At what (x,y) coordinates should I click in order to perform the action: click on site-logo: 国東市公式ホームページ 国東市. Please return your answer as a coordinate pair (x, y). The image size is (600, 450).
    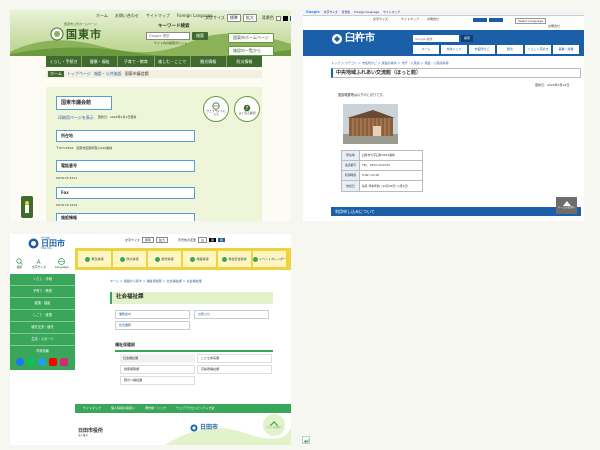
    Looking at the image, I should click on (76, 32).